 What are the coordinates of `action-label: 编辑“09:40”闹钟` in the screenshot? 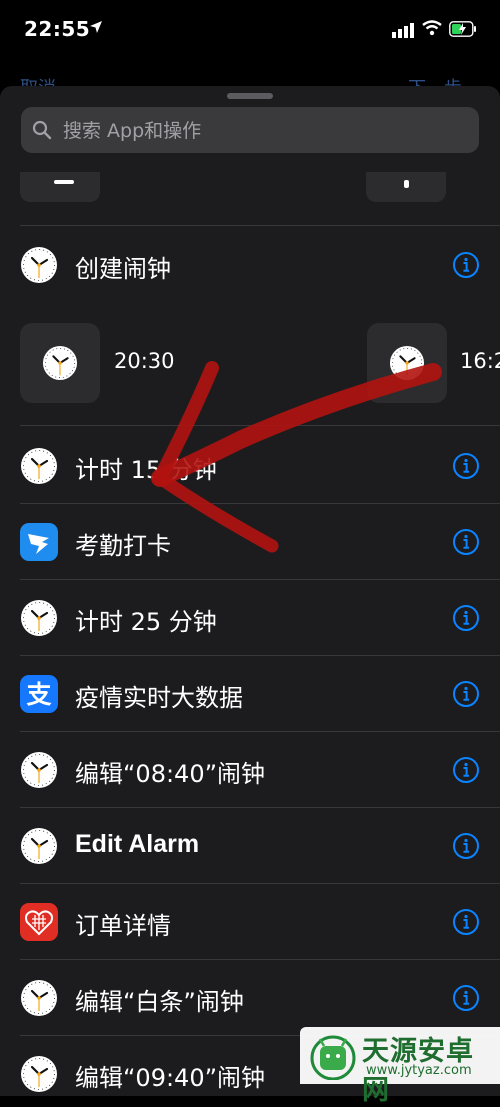 It's located at (170, 1078).